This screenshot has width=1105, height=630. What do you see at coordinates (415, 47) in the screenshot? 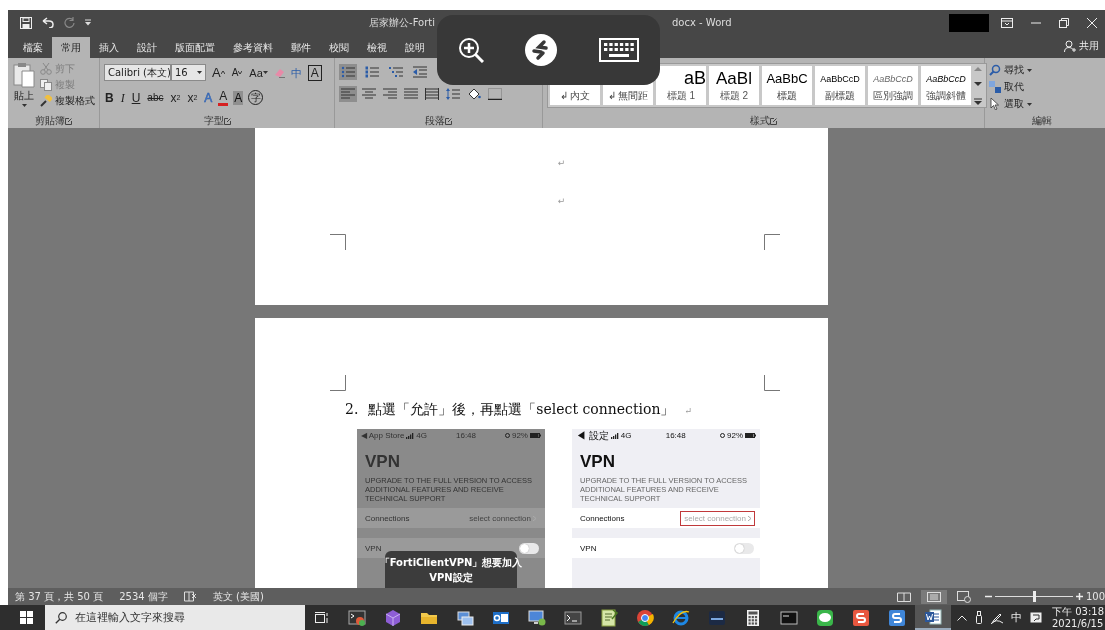
I see `ribbon-tab: 說明` at bounding box center [415, 47].